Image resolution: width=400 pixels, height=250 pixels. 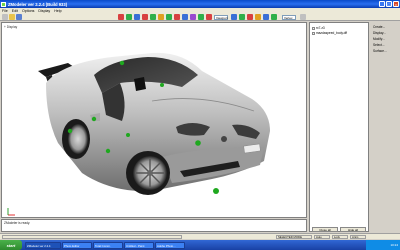 I want to click on tree-item-label: mazdaspeed_body.dff, so click(x=332, y=33).